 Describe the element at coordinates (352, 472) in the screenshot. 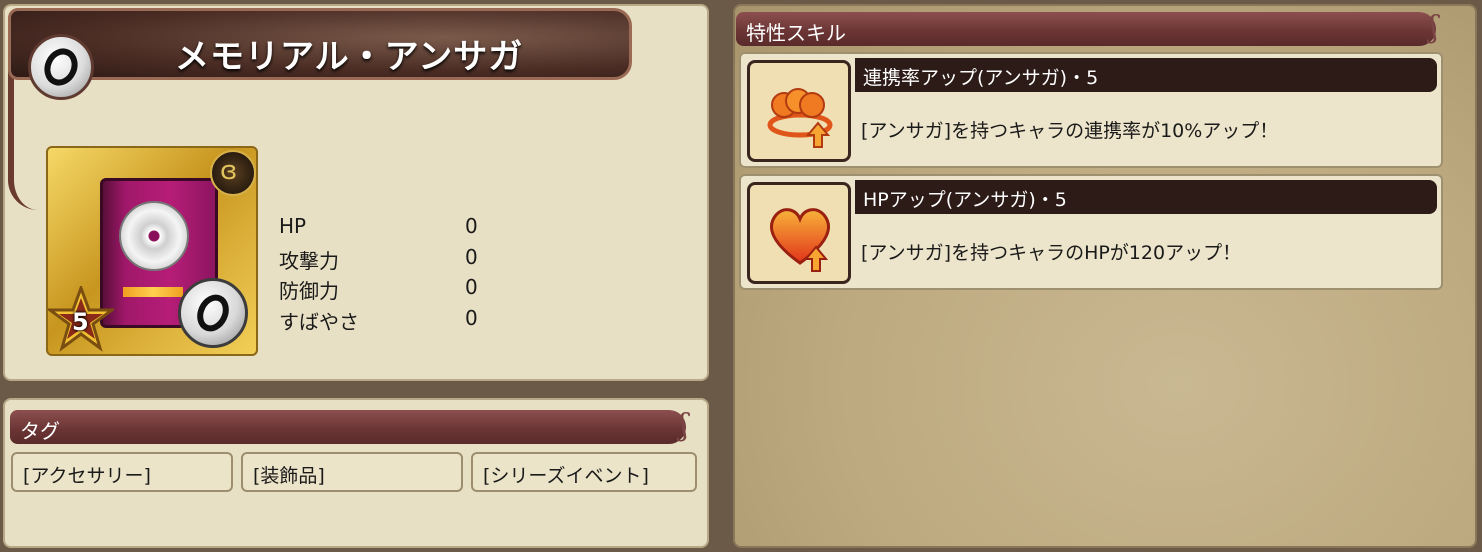

I see `tag-item: [装飾品]` at that location.